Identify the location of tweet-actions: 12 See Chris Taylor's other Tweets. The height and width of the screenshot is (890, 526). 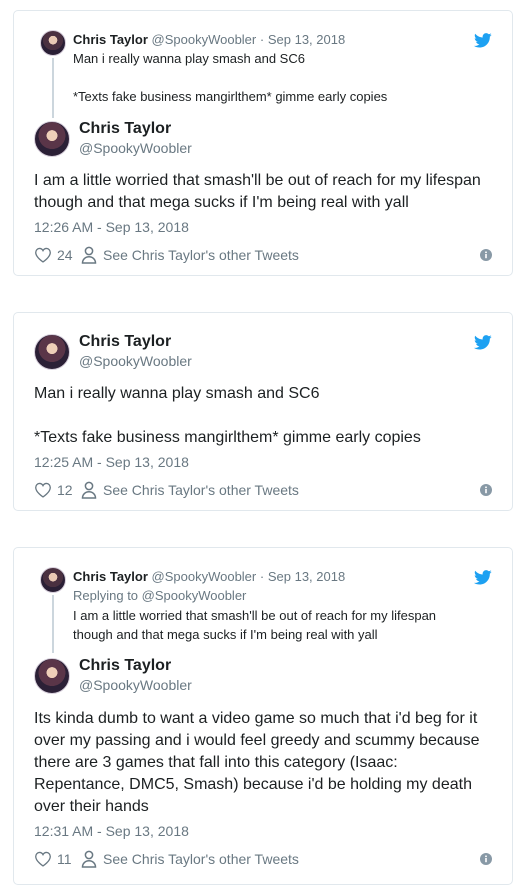
(263, 491).